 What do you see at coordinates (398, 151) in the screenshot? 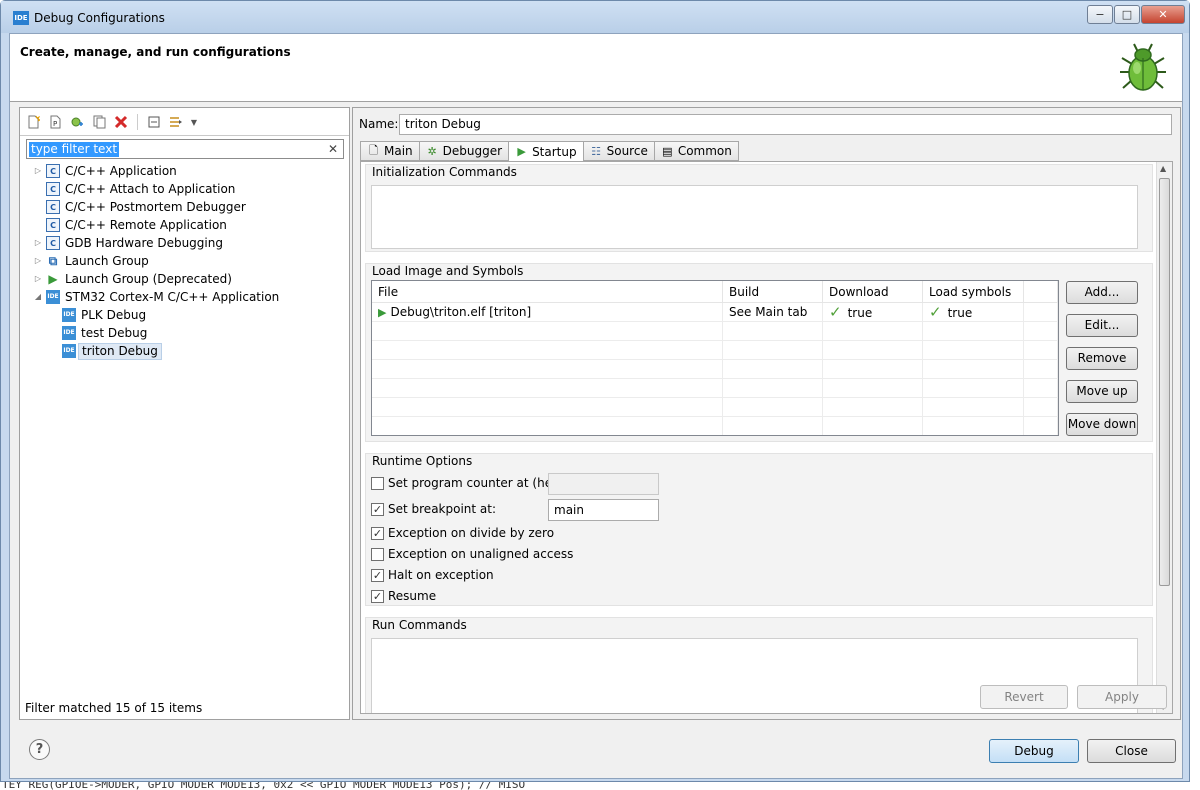
I see `tab-label: Main` at bounding box center [398, 151].